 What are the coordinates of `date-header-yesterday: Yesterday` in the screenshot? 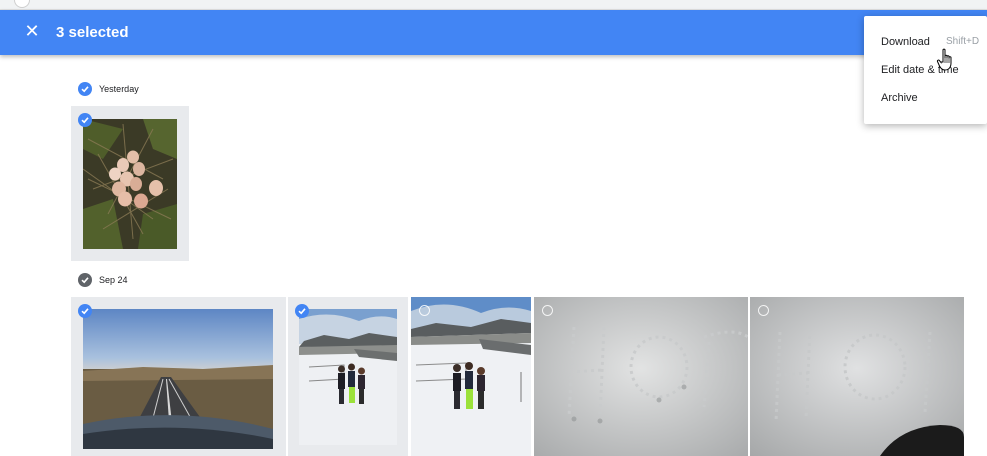 It's located at (178, 91).